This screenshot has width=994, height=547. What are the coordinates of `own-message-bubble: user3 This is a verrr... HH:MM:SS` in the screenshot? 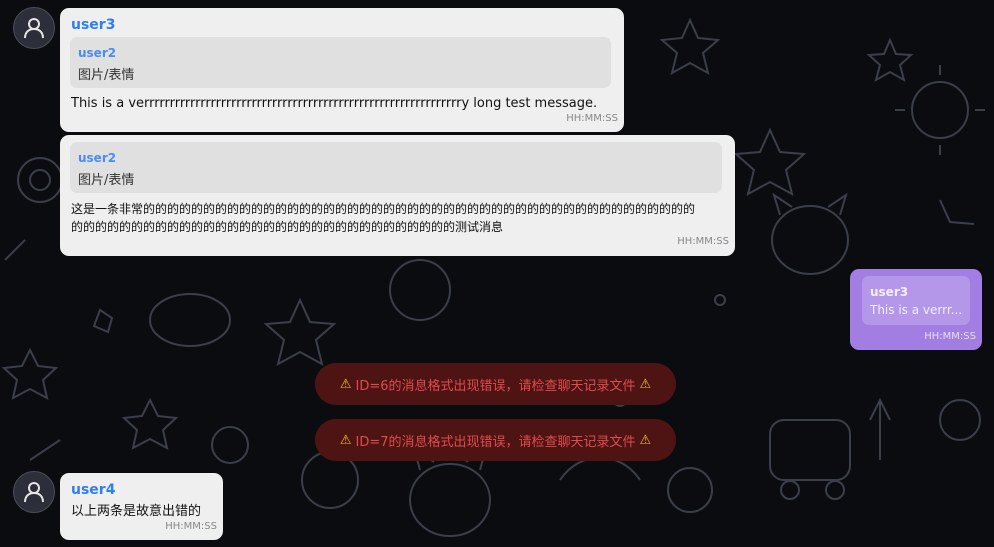 It's located at (916, 309).